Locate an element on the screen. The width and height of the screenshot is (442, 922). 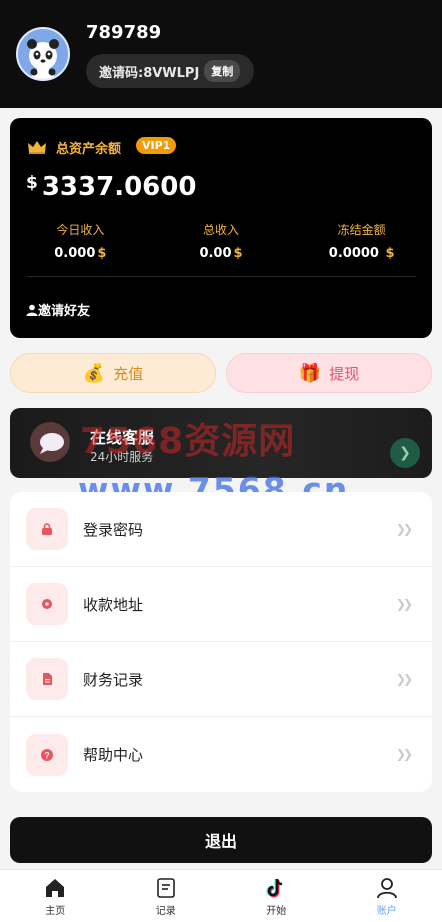
stat-label: 冻结金额 is located at coordinates (361, 230).